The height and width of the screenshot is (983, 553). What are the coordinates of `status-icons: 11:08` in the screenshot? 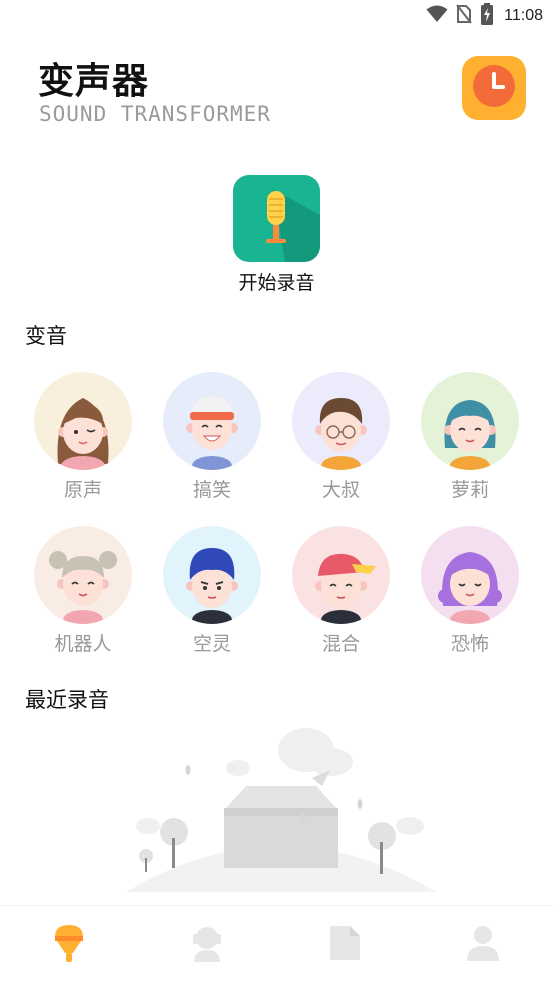 It's located at (484, 16).